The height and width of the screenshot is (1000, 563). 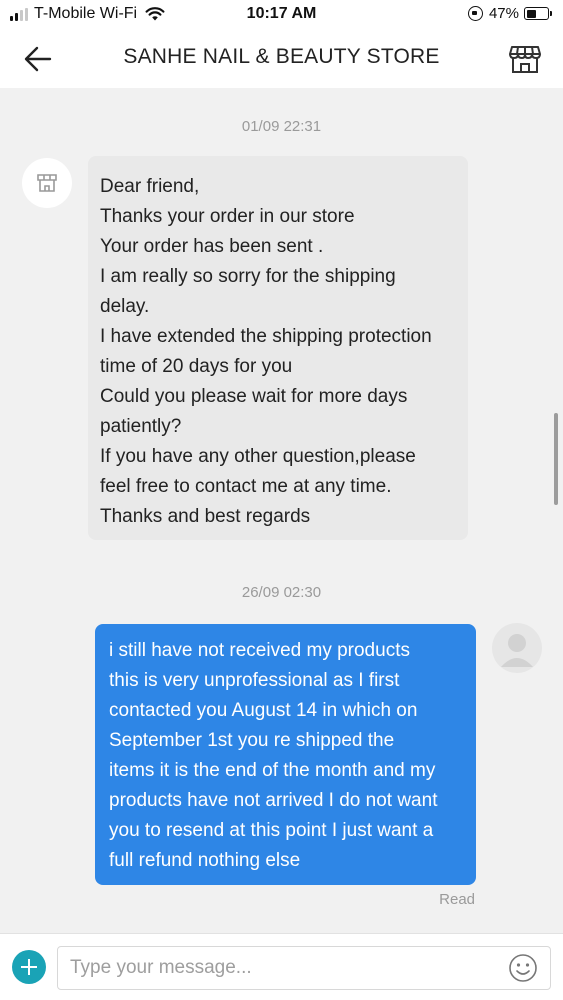 I want to click on message-line: Could you please wait for more days, so click(x=254, y=396).